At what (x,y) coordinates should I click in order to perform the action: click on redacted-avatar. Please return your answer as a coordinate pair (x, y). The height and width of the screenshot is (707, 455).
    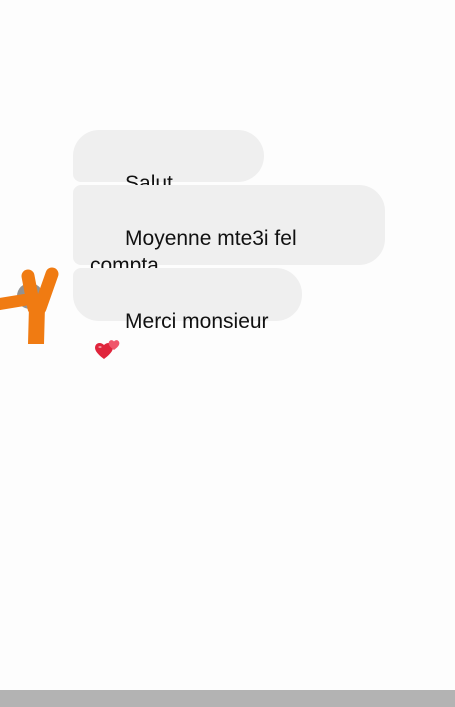
    Looking at the image, I should click on (29, 305).